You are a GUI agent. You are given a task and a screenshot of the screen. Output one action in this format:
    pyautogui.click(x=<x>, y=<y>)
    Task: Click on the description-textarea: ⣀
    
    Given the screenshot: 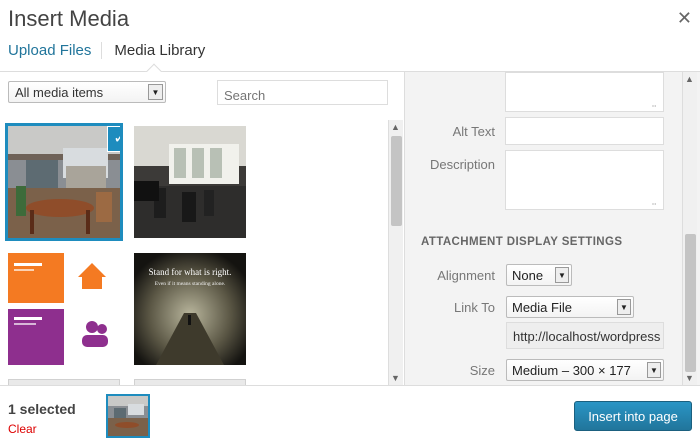 What is the action you would take?
    pyautogui.click(x=584, y=180)
    